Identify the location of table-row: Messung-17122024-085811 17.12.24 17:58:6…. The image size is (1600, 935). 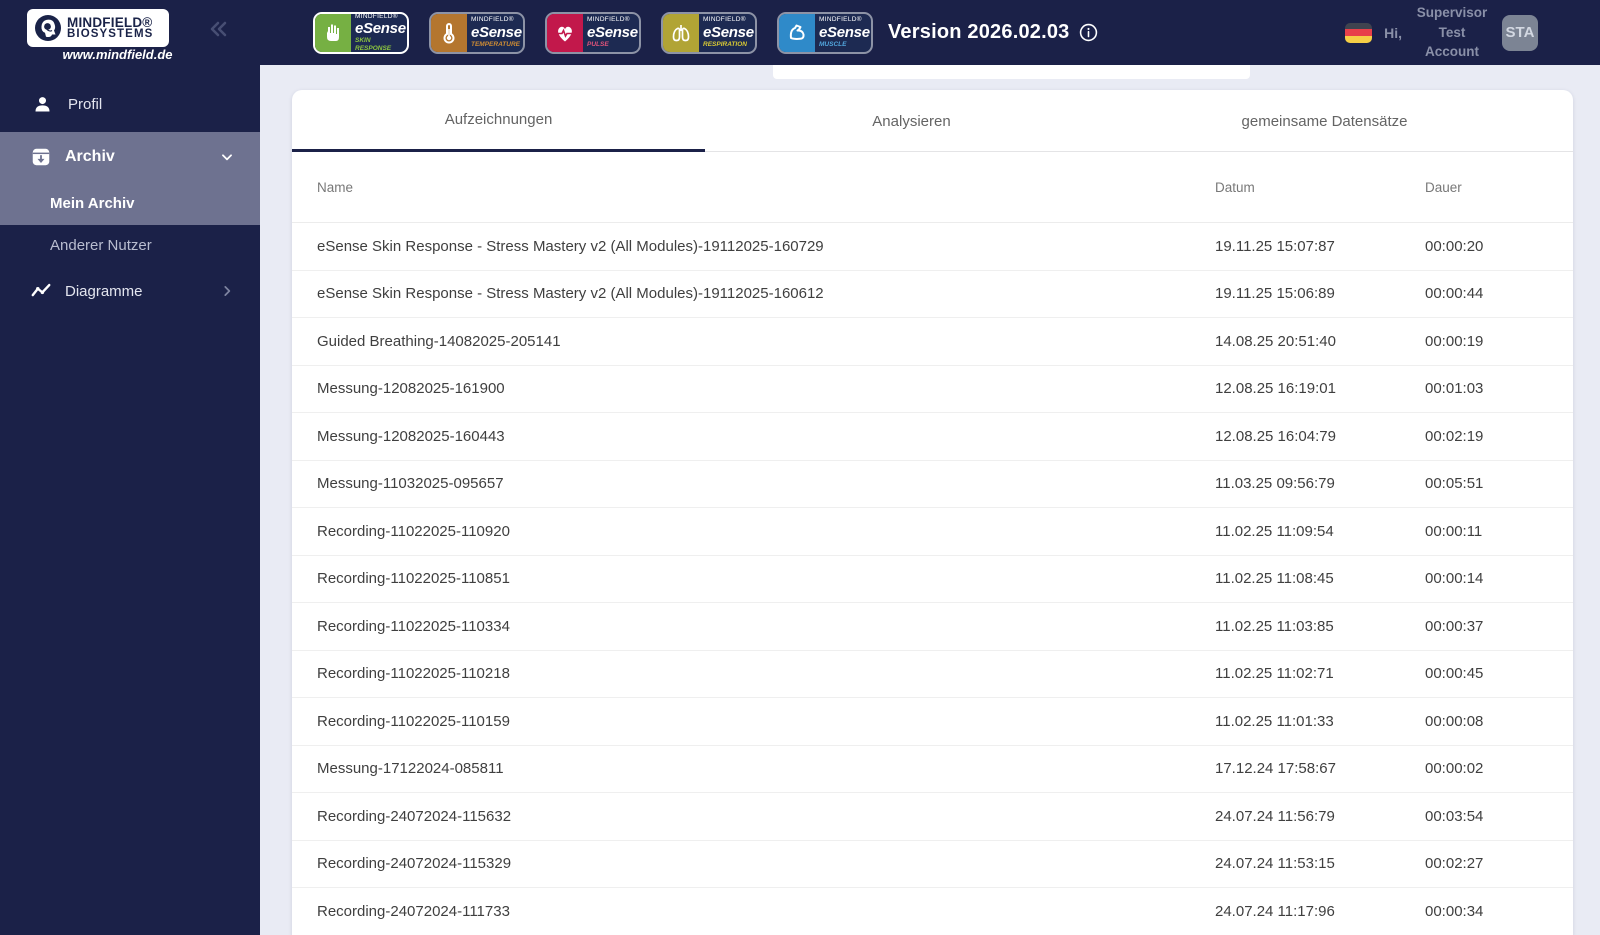
(932, 769).